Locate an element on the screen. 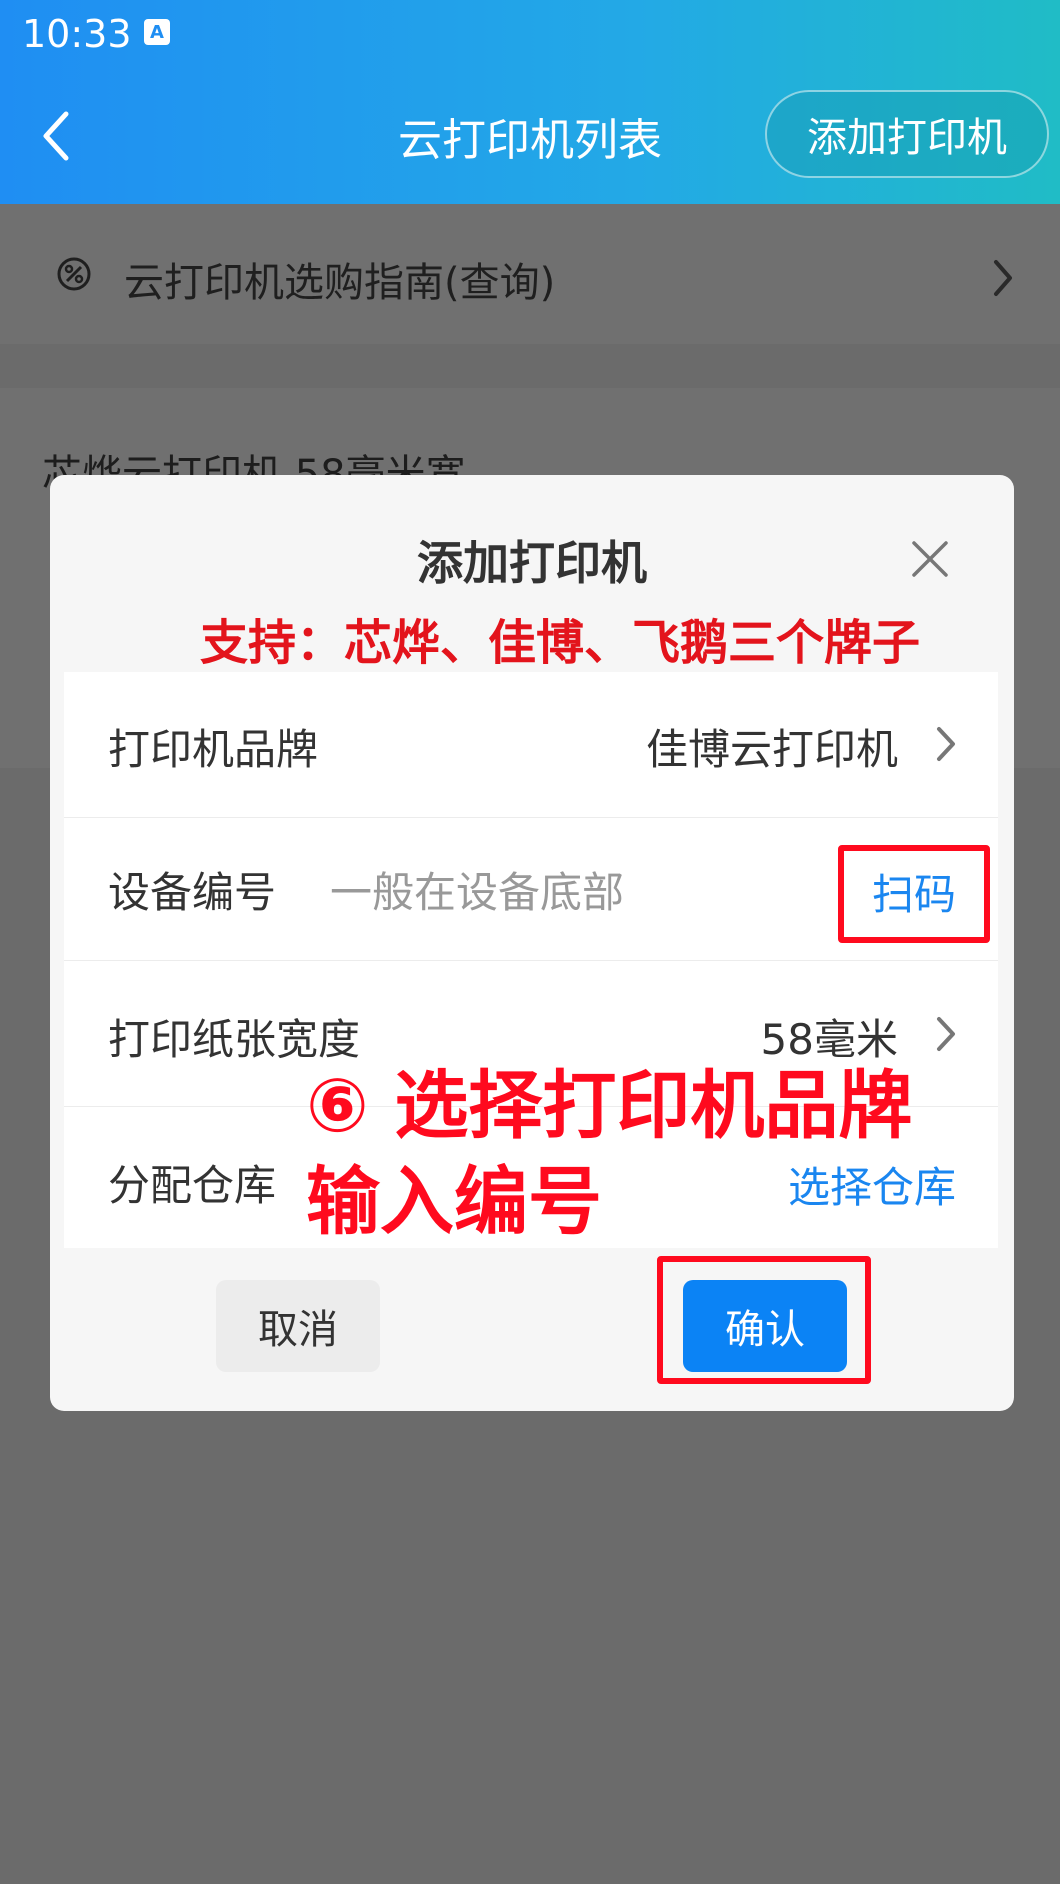  step-annotation: ⑥ 选择打印机品牌 输入编号 is located at coordinates (609, 1154).